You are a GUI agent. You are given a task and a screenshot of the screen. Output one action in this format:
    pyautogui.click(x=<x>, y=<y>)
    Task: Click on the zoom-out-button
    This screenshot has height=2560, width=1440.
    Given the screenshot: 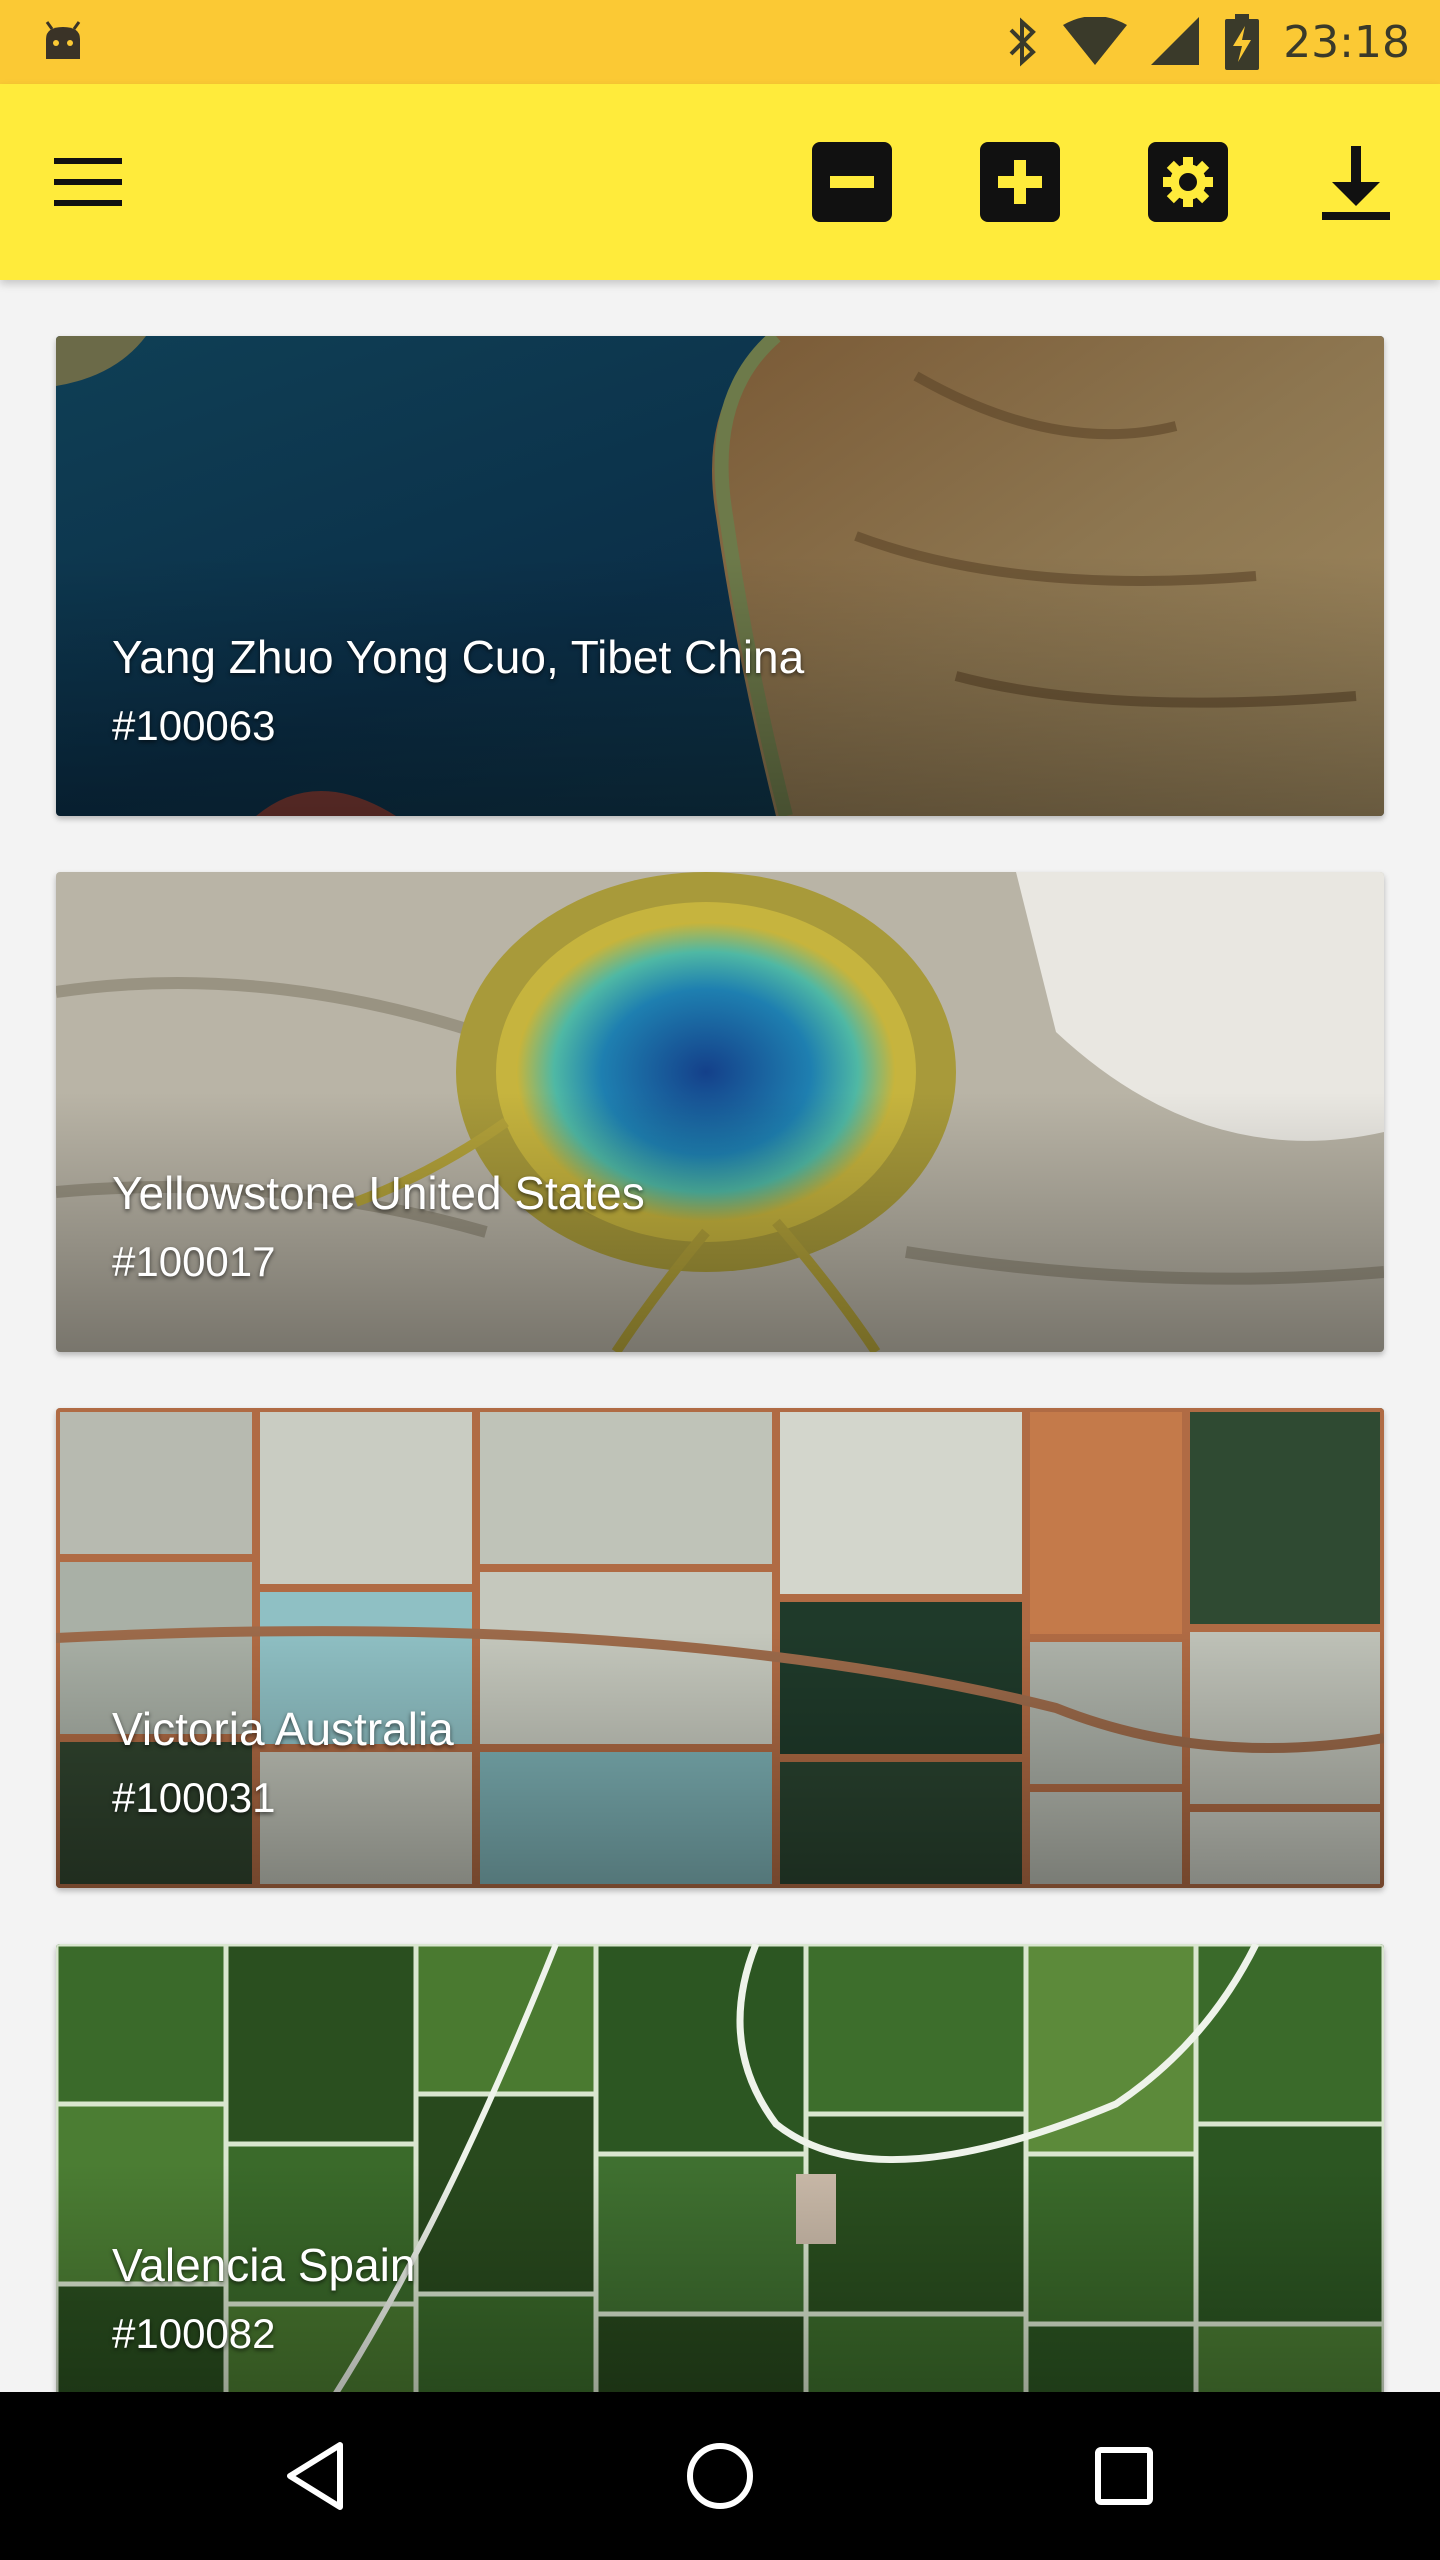 What is the action you would take?
    pyautogui.click(x=852, y=182)
    